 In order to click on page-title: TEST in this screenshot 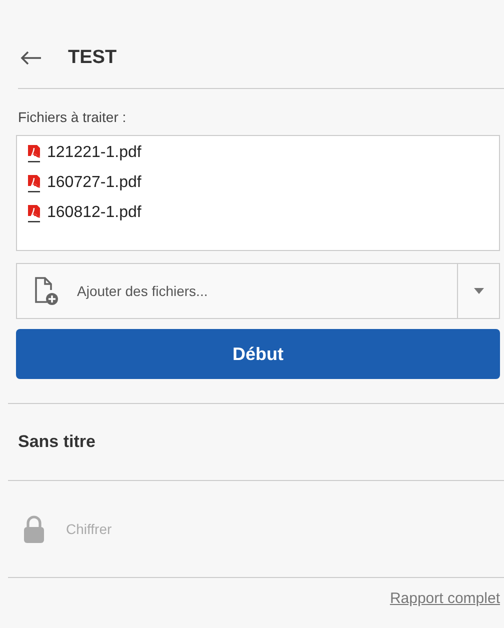, I will do `click(92, 58)`.